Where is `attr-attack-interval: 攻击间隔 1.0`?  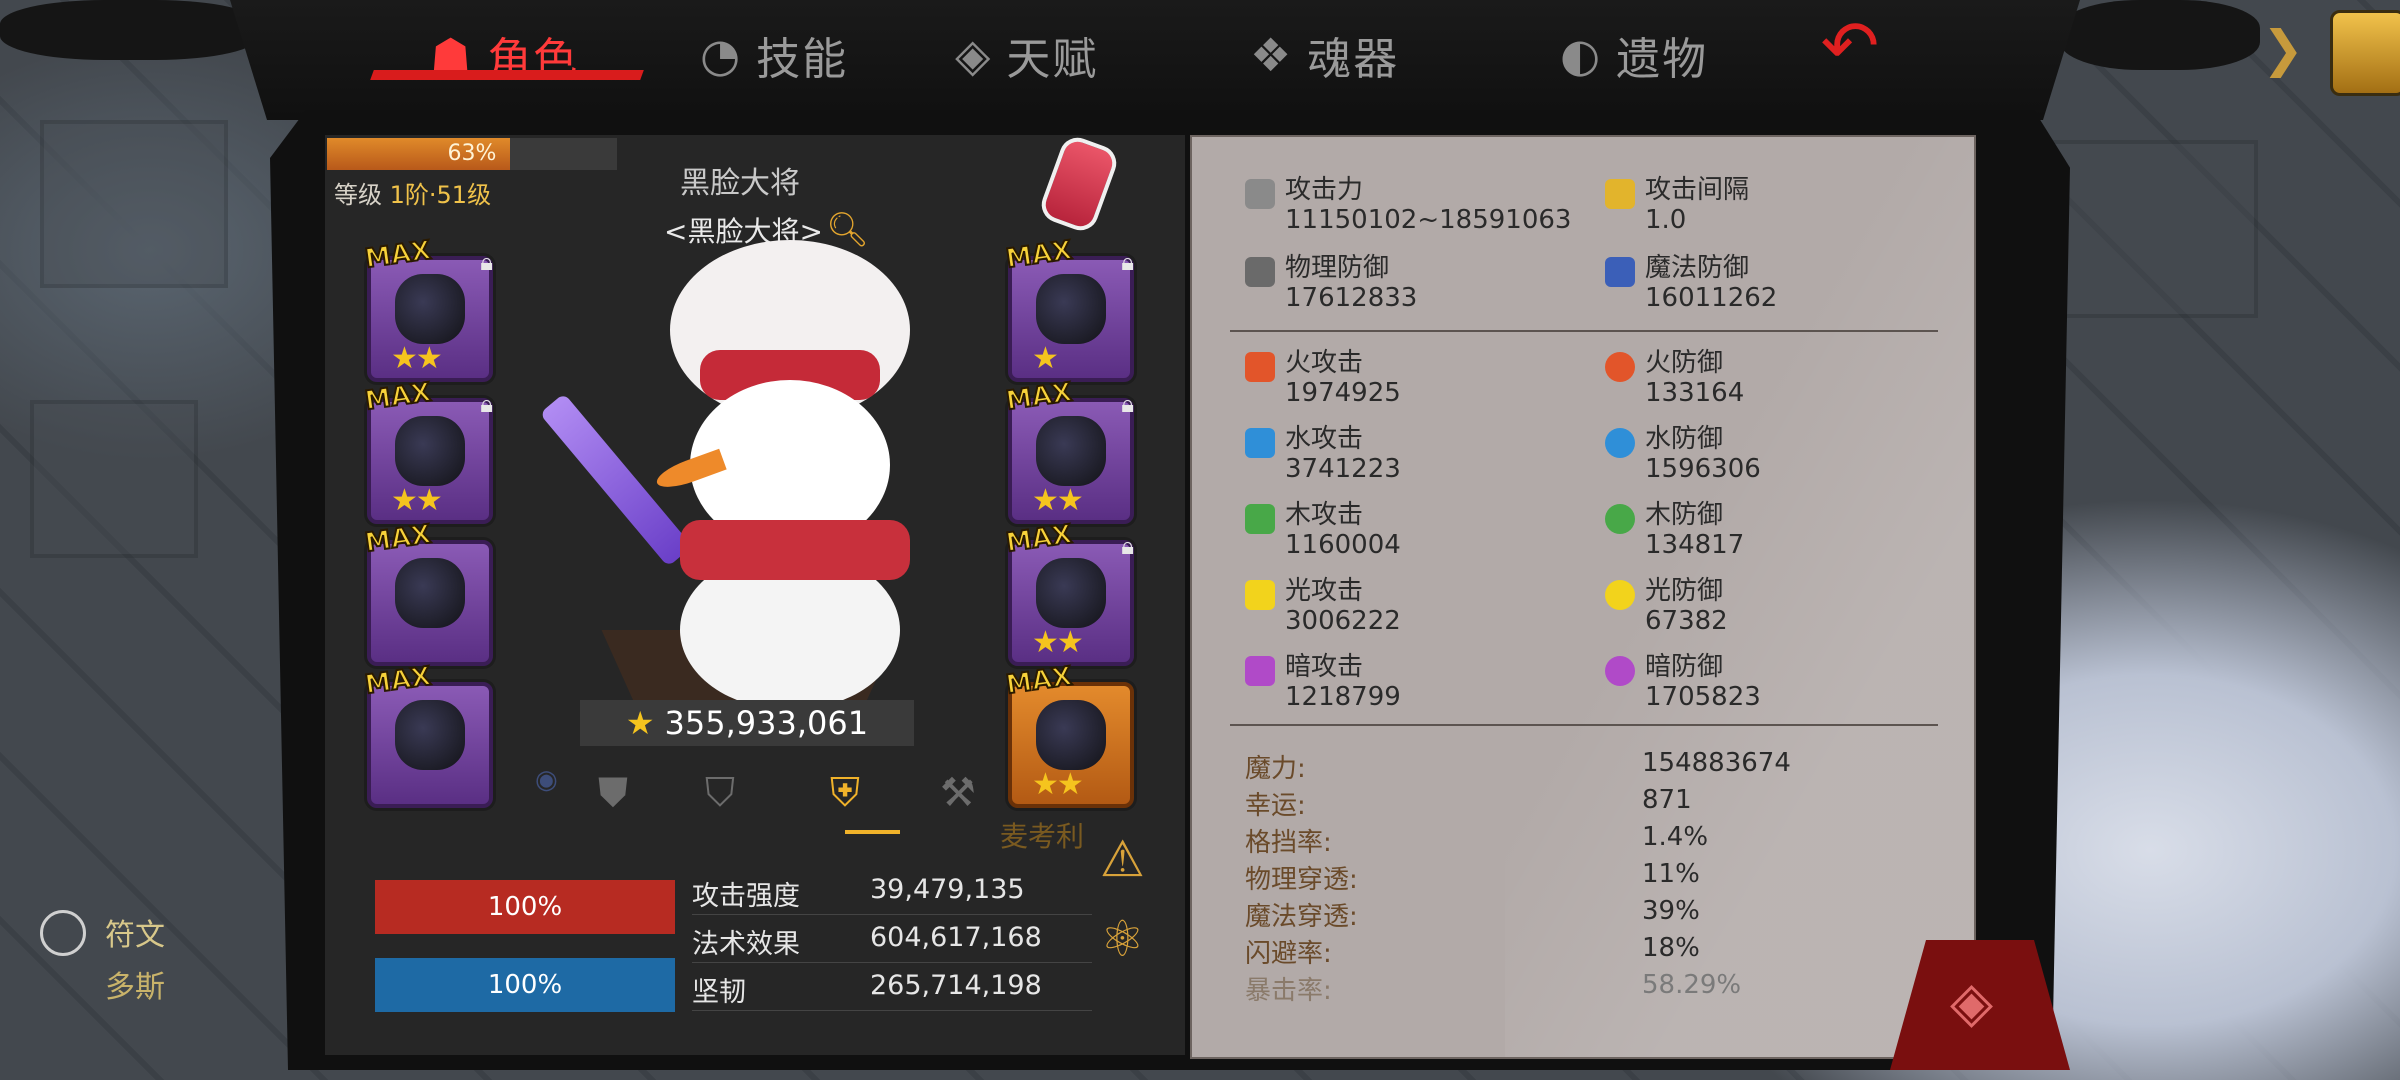
attr-attack-interval: 攻击间隔 1.0 is located at coordinates (1677, 205).